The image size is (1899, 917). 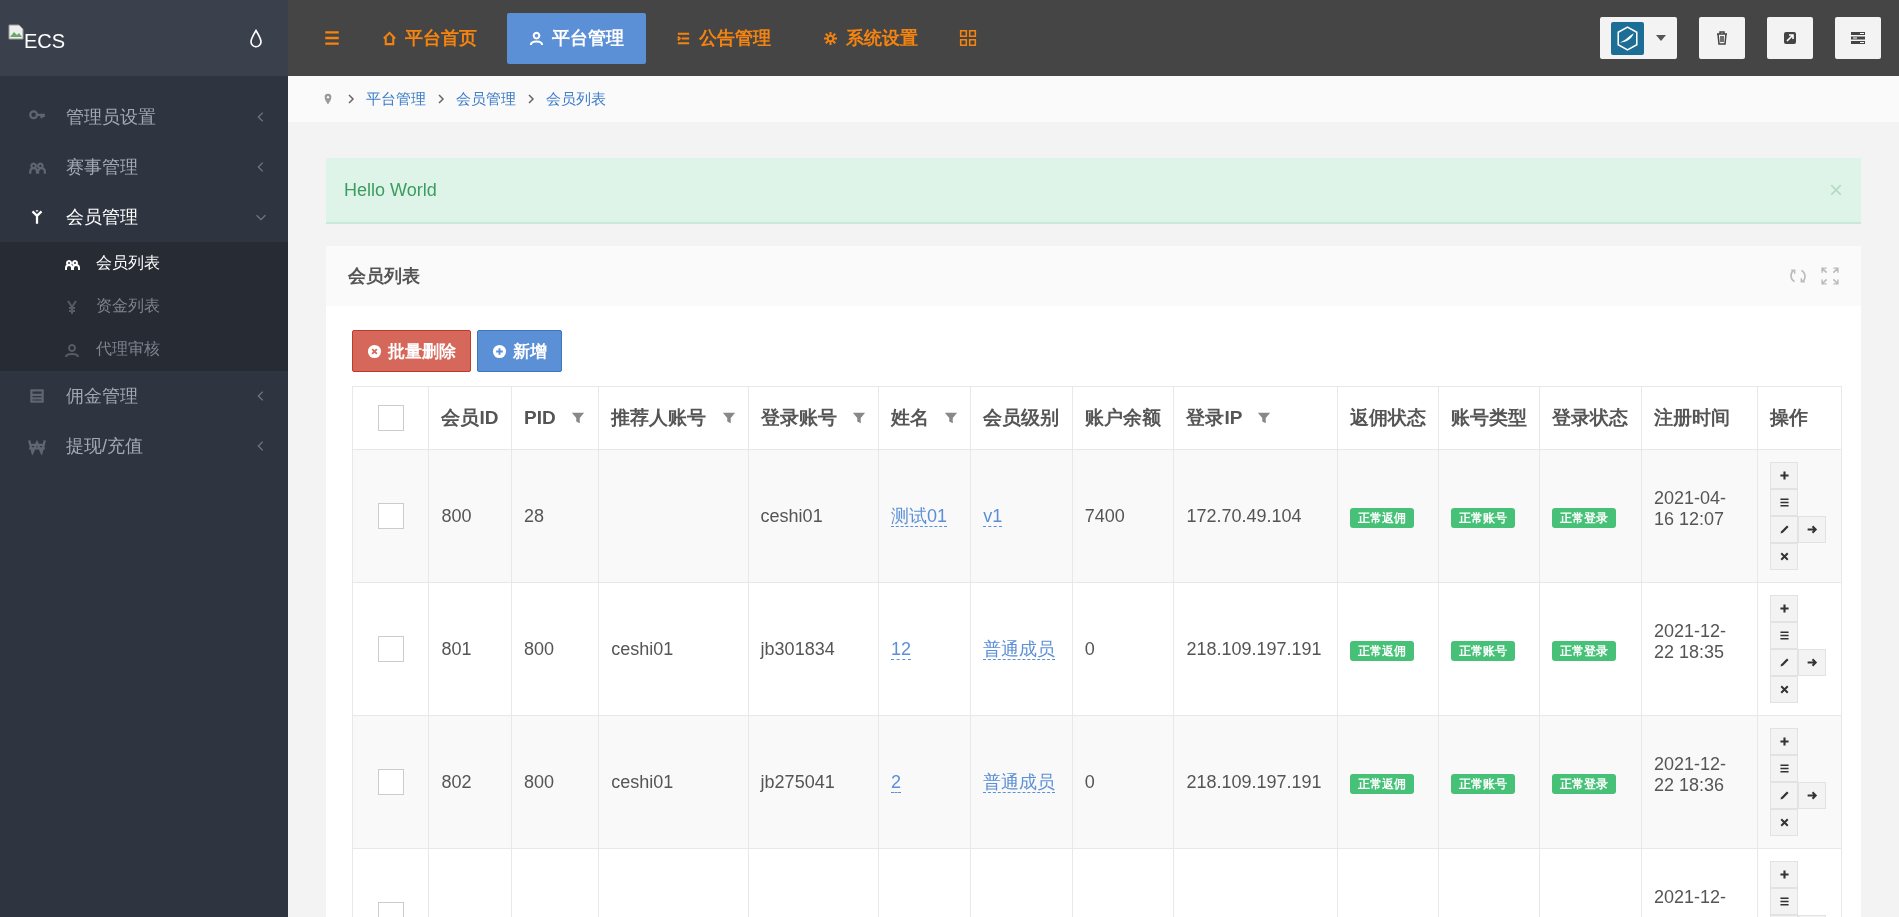 What do you see at coordinates (576, 99) in the screenshot?
I see `breadcrumb-link: 会员列表` at bounding box center [576, 99].